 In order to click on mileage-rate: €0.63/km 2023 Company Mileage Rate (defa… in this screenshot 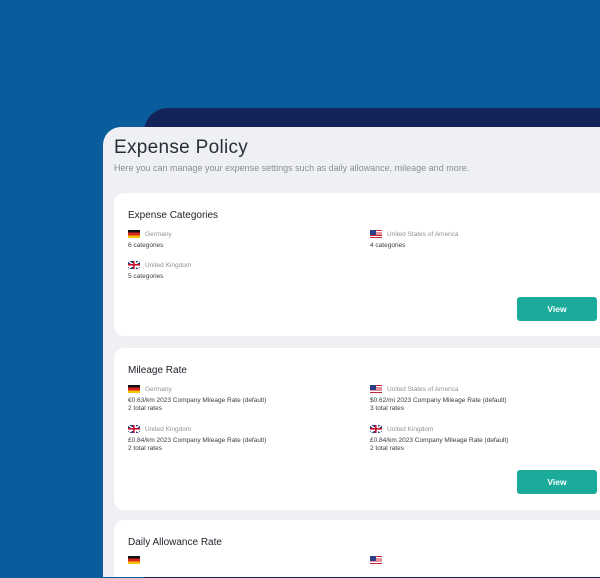, I will do `click(197, 400)`.